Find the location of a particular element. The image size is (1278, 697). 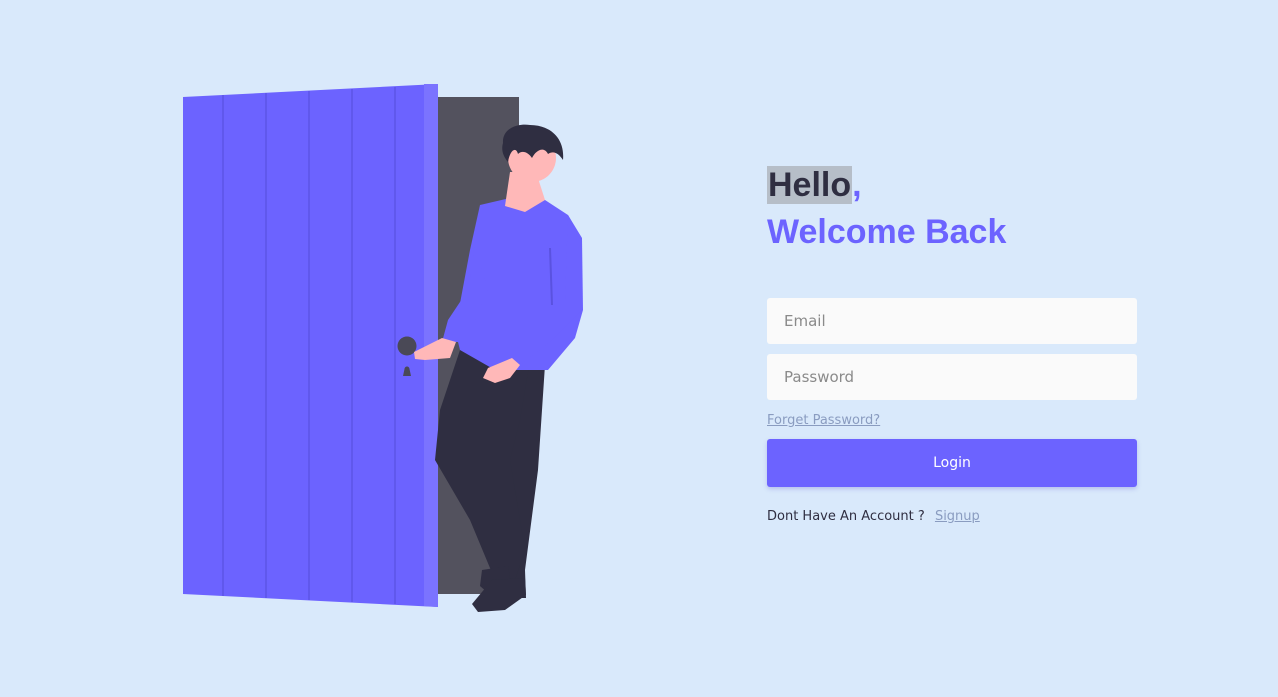

signup-prompt: Dont Have An Account ? is located at coordinates (846, 516).